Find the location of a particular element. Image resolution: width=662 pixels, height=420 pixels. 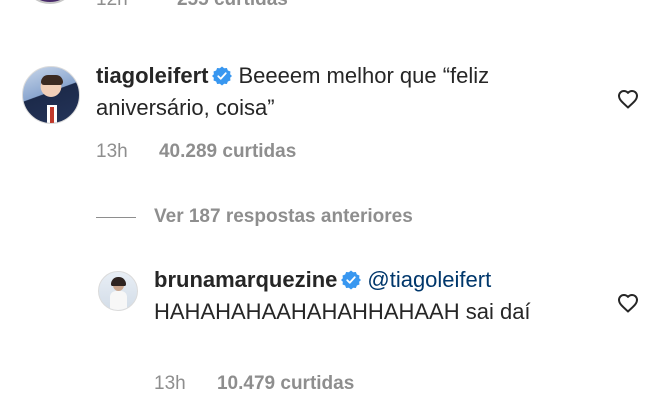

comment-meta: 13h 40.289 curtidas is located at coordinates (196, 152).